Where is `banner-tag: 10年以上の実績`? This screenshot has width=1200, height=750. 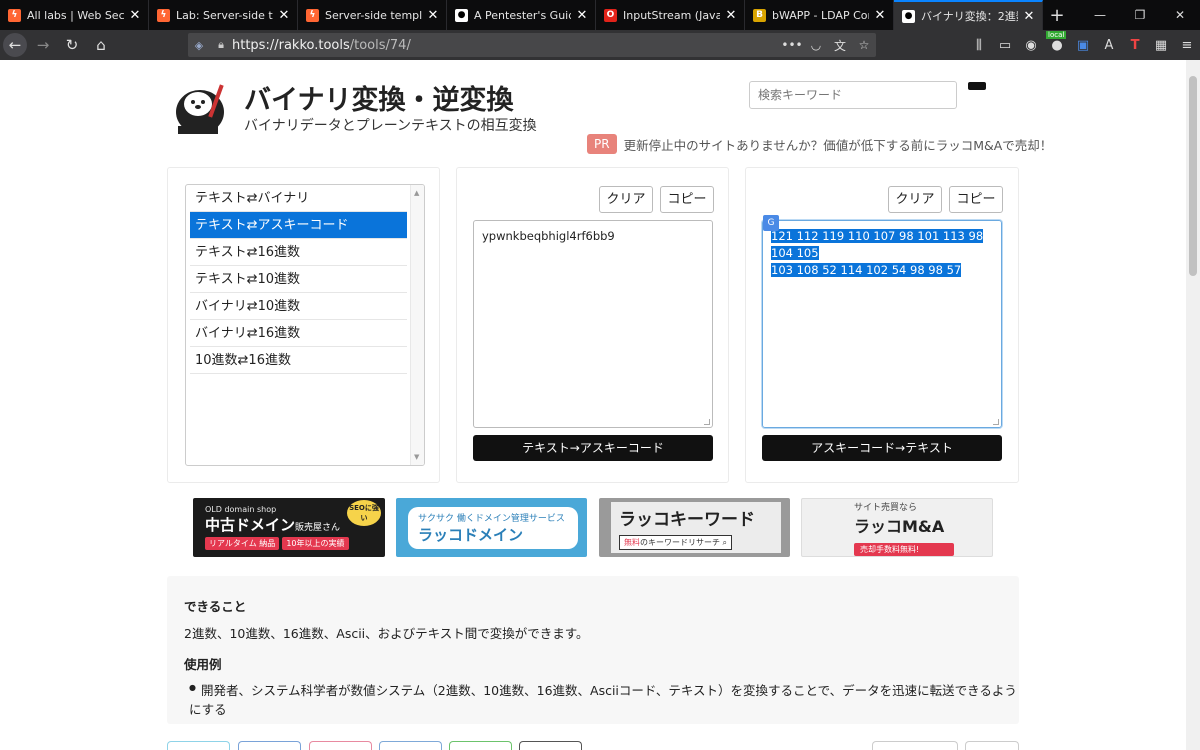 banner-tag: 10年以上の実績 is located at coordinates (315, 543).